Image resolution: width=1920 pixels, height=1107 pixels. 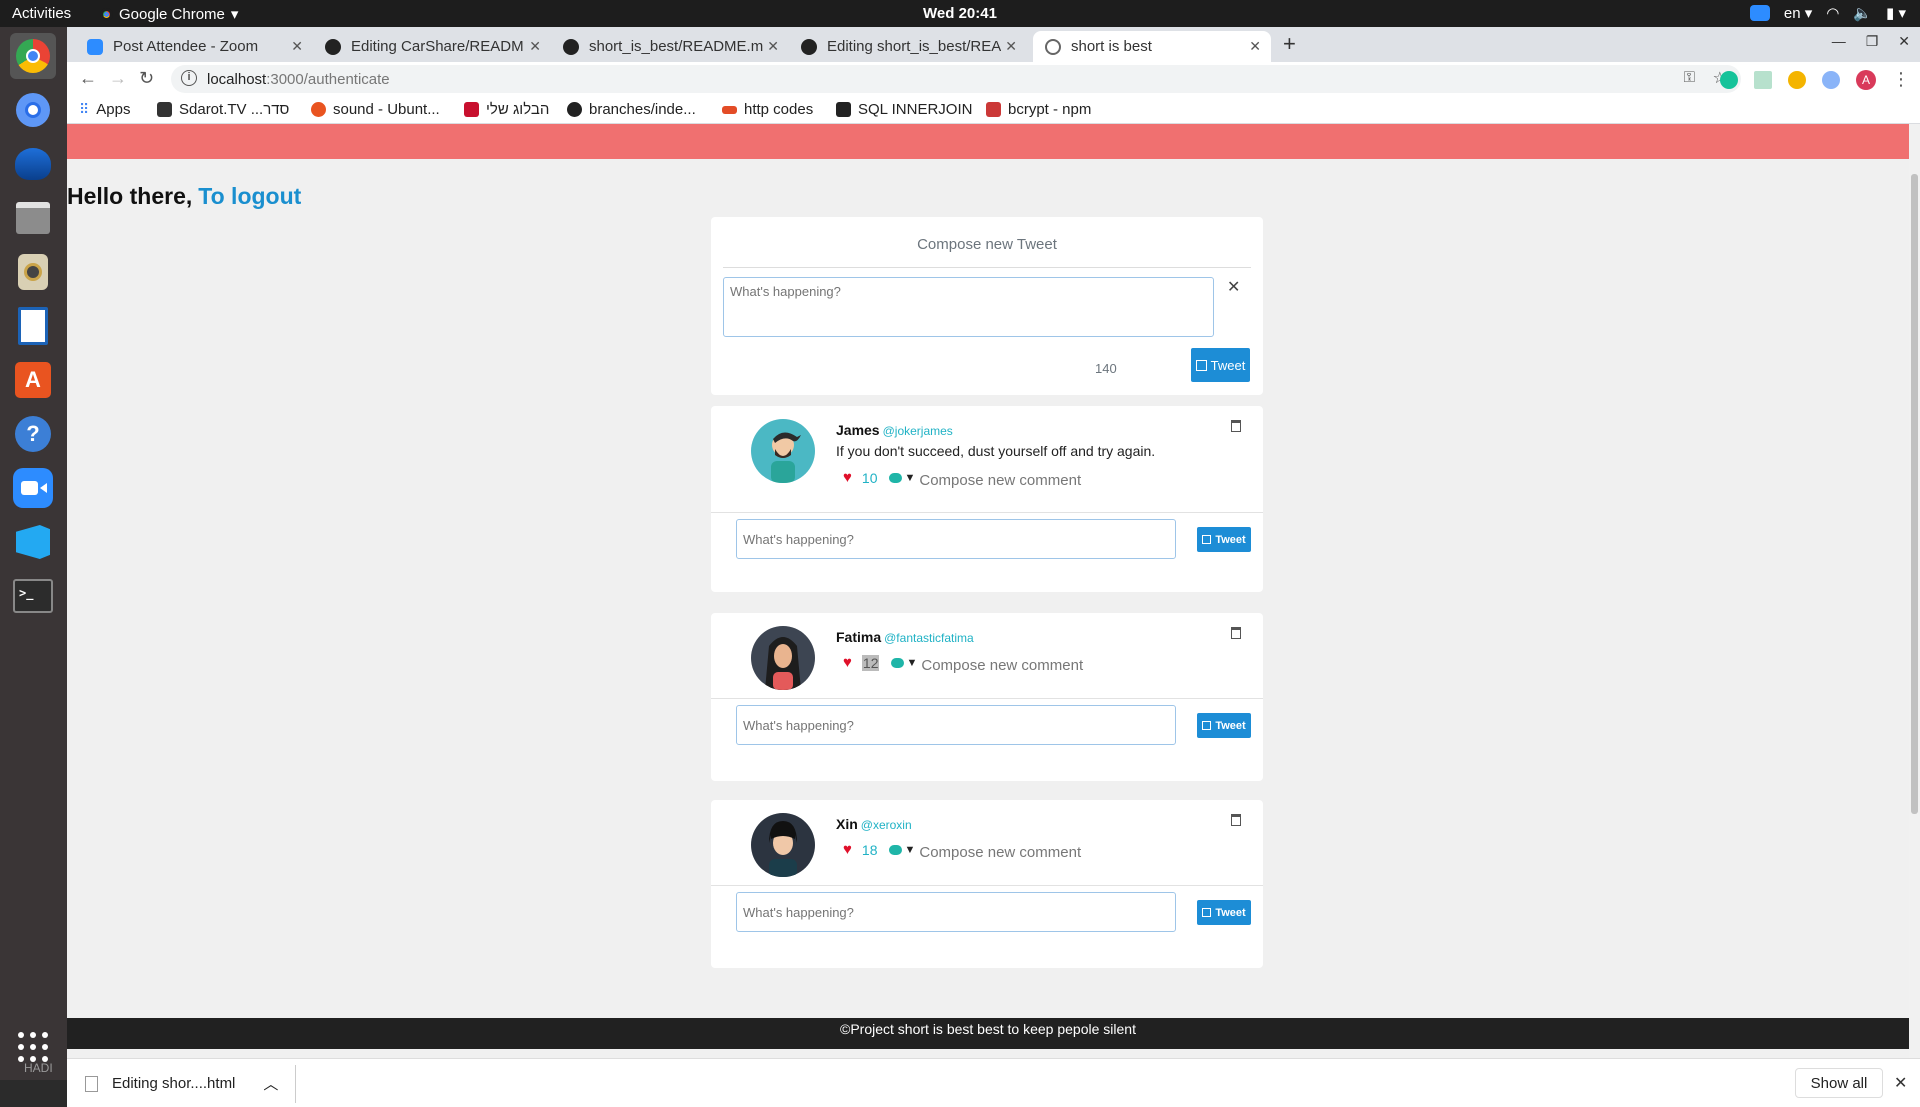 What do you see at coordinates (249, 196) in the screenshot?
I see `logout-link: To logout` at bounding box center [249, 196].